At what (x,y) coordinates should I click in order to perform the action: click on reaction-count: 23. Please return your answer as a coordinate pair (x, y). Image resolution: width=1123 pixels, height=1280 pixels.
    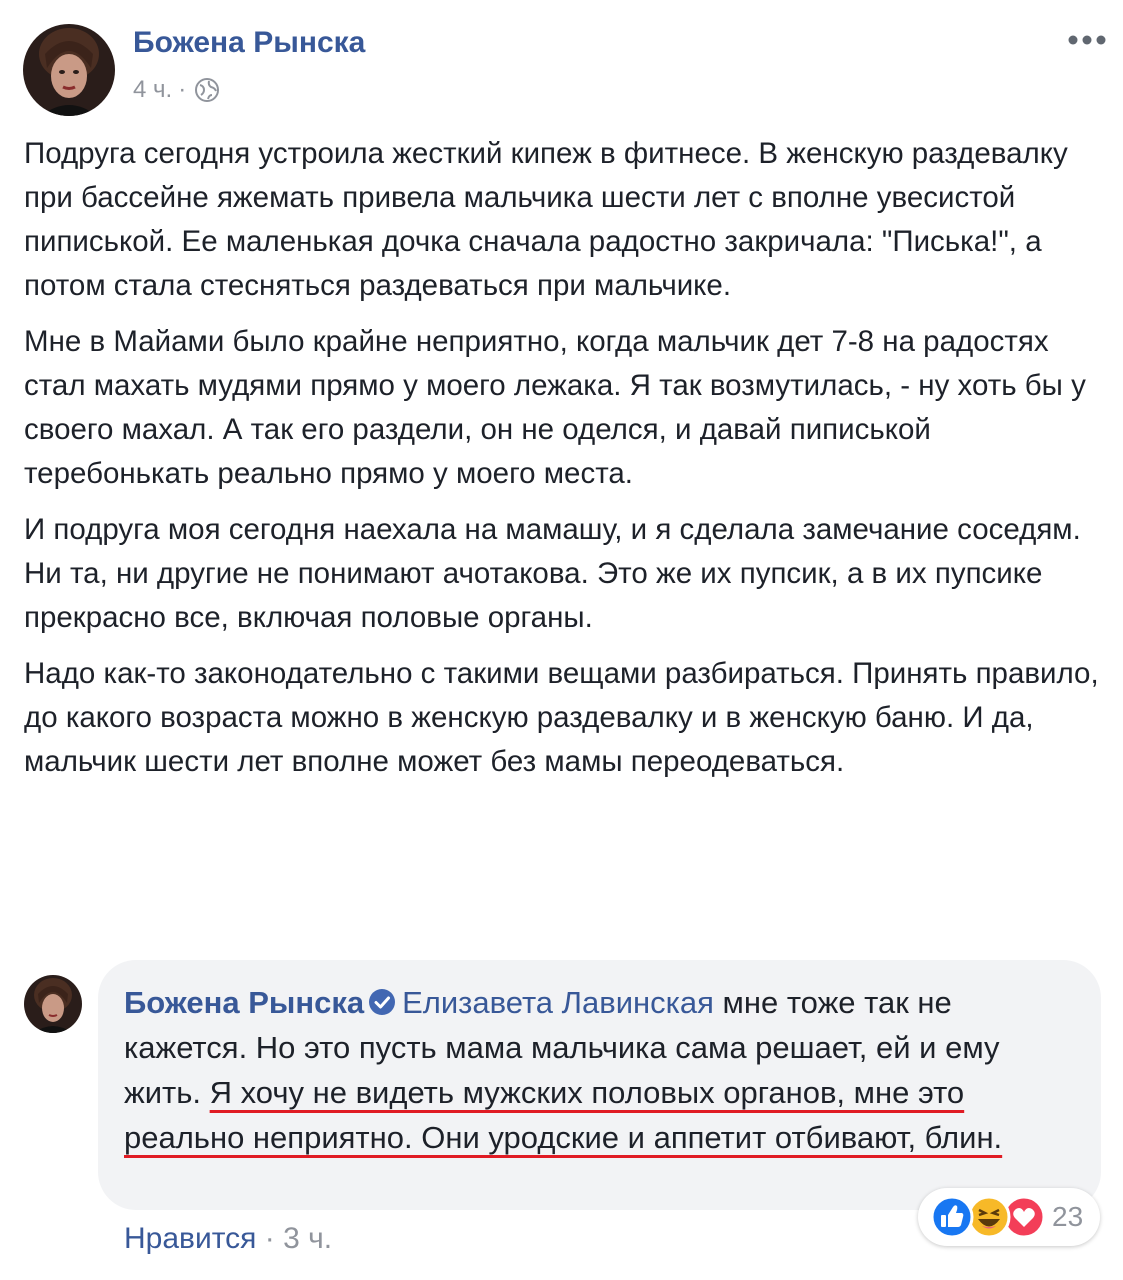
    Looking at the image, I should click on (1068, 1216).